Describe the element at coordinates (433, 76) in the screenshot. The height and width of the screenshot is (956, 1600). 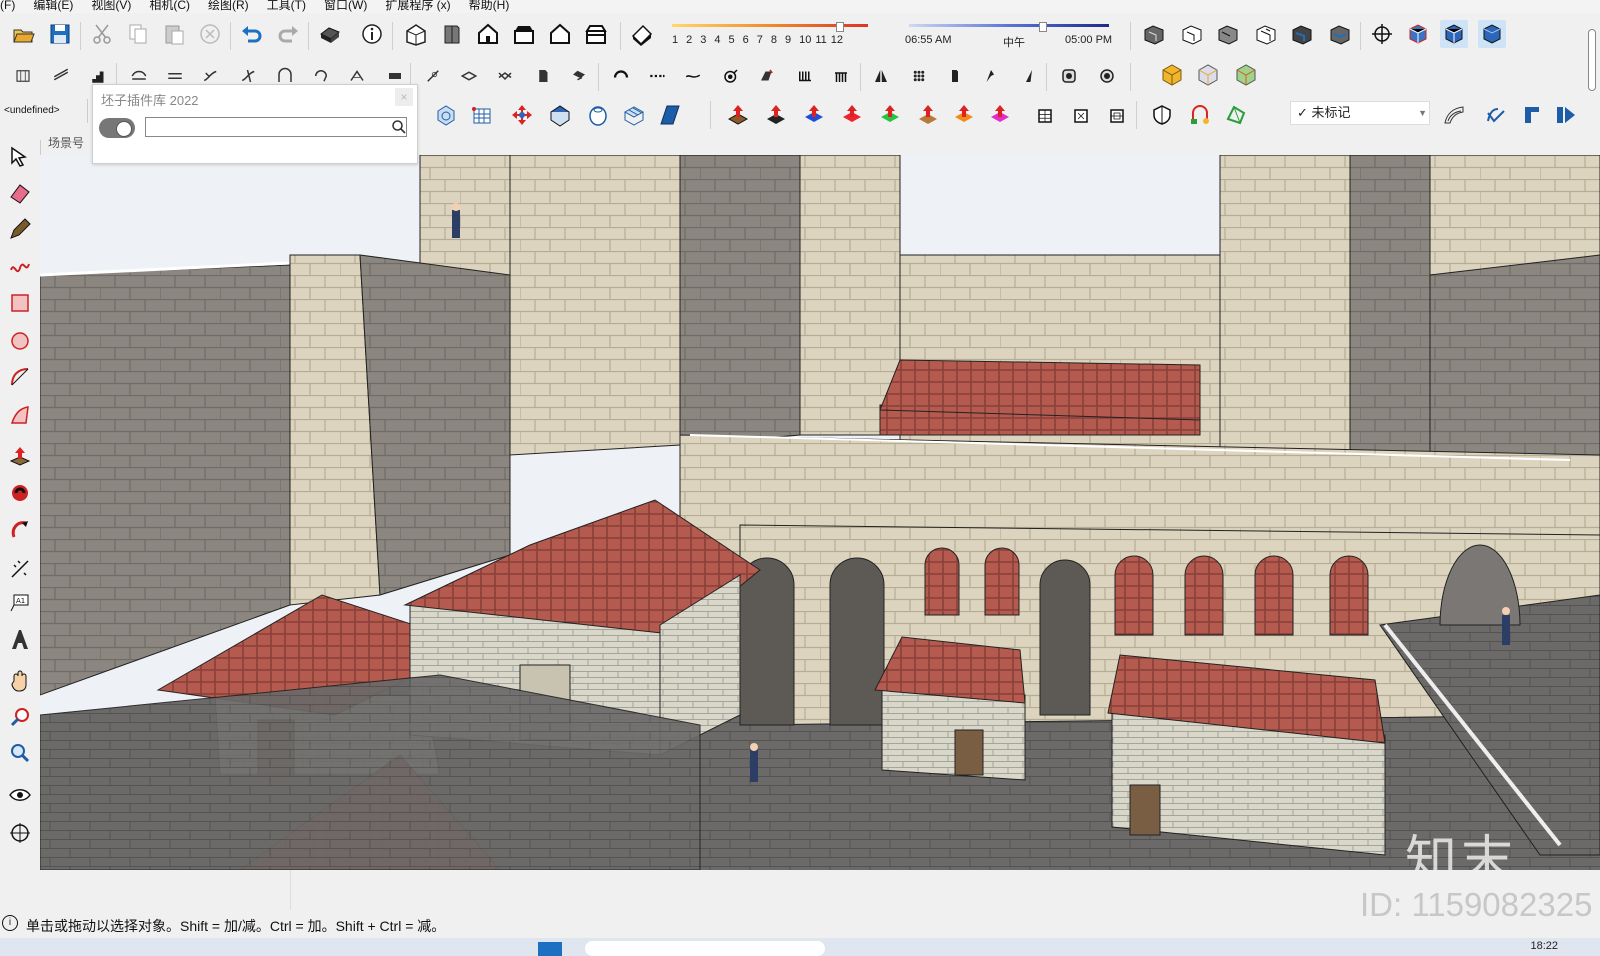
I see `joint-icon` at that location.